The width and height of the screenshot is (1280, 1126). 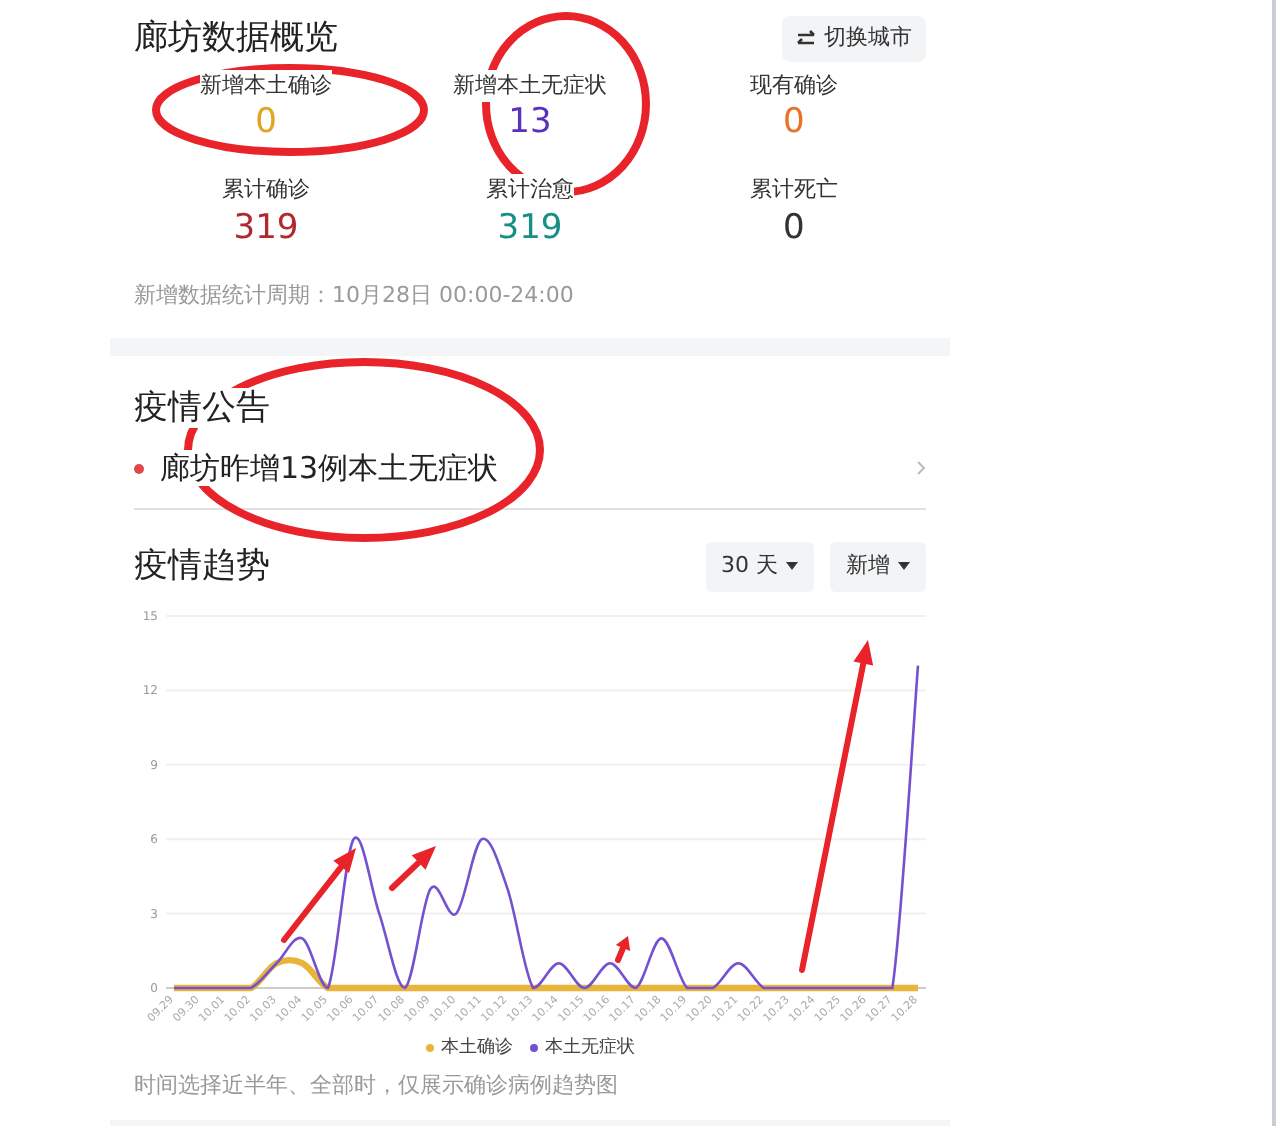 What do you see at coordinates (329, 468) in the screenshot?
I see `announcement-text: 廊坊昨增13例本土无症状` at bounding box center [329, 468].